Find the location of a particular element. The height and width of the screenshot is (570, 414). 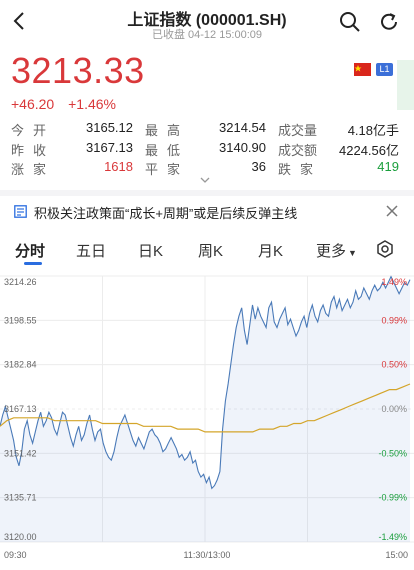

pct-axis-label: -0.99% is located at coordinates (392, 498).